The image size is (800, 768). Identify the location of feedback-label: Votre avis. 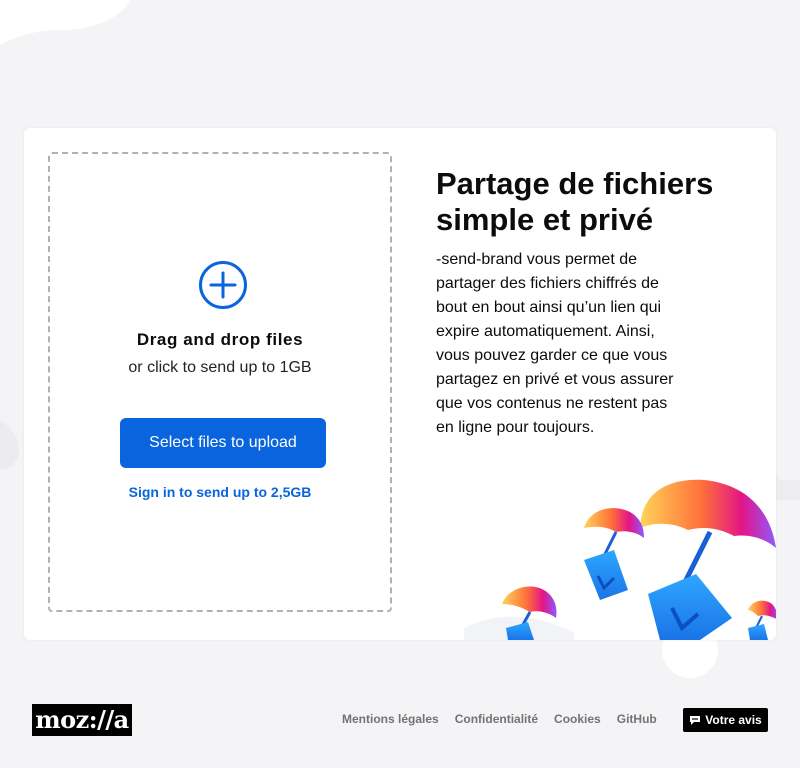
(733, 720).